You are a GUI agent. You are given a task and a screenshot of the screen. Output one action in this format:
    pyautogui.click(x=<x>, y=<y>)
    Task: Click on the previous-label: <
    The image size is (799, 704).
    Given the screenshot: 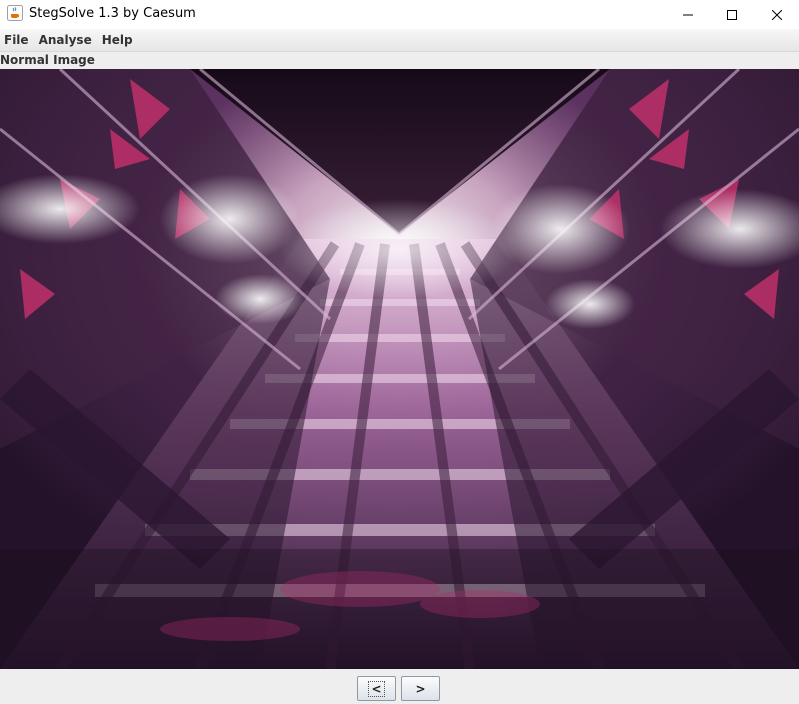 What is the action you would take?
    pyautogui.click(x=376, y=688)
    